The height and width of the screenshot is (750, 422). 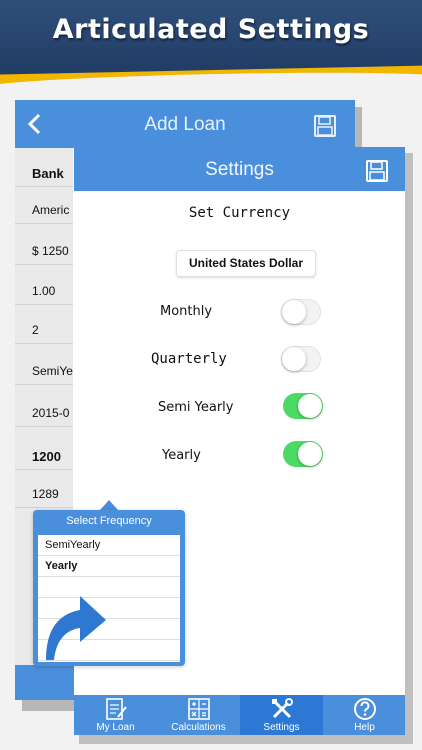 What do you see at coordinates (46, 456) in the screenshot?
I see `loan-field-value: 1200` at bounding box center [46, 456].